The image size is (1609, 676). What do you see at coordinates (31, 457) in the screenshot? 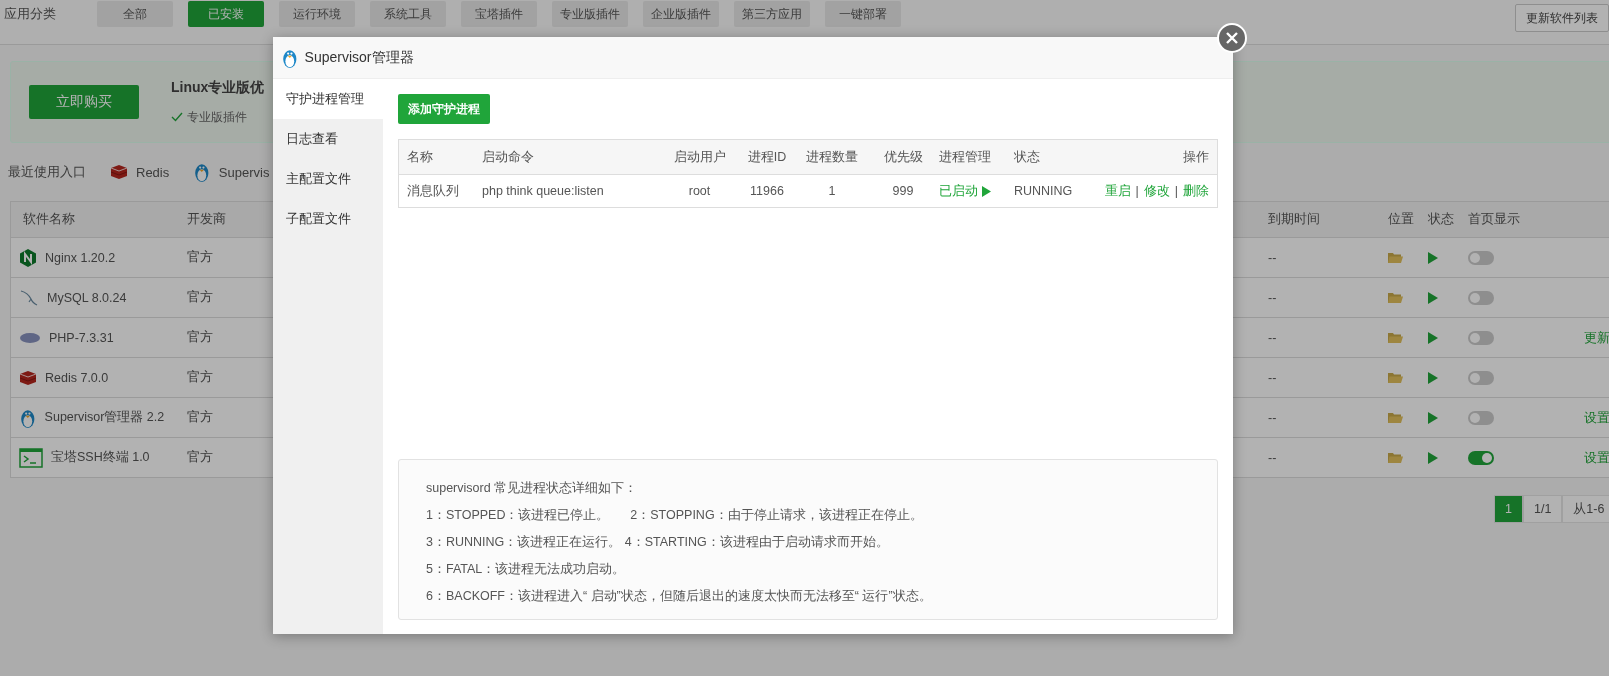
I see `terminal-icon` at bounding box center [31, 457].